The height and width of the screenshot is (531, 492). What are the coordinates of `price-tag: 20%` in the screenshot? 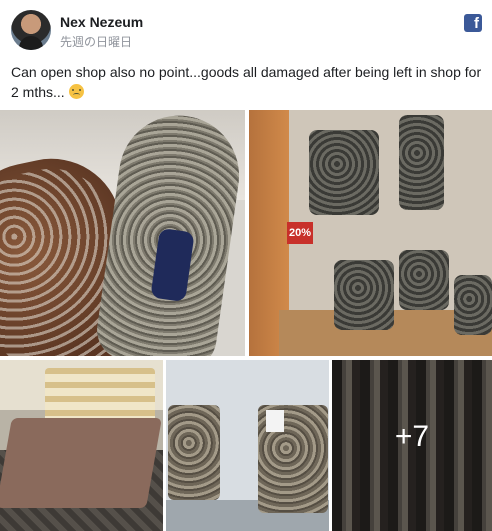 It's located at (300, 233).